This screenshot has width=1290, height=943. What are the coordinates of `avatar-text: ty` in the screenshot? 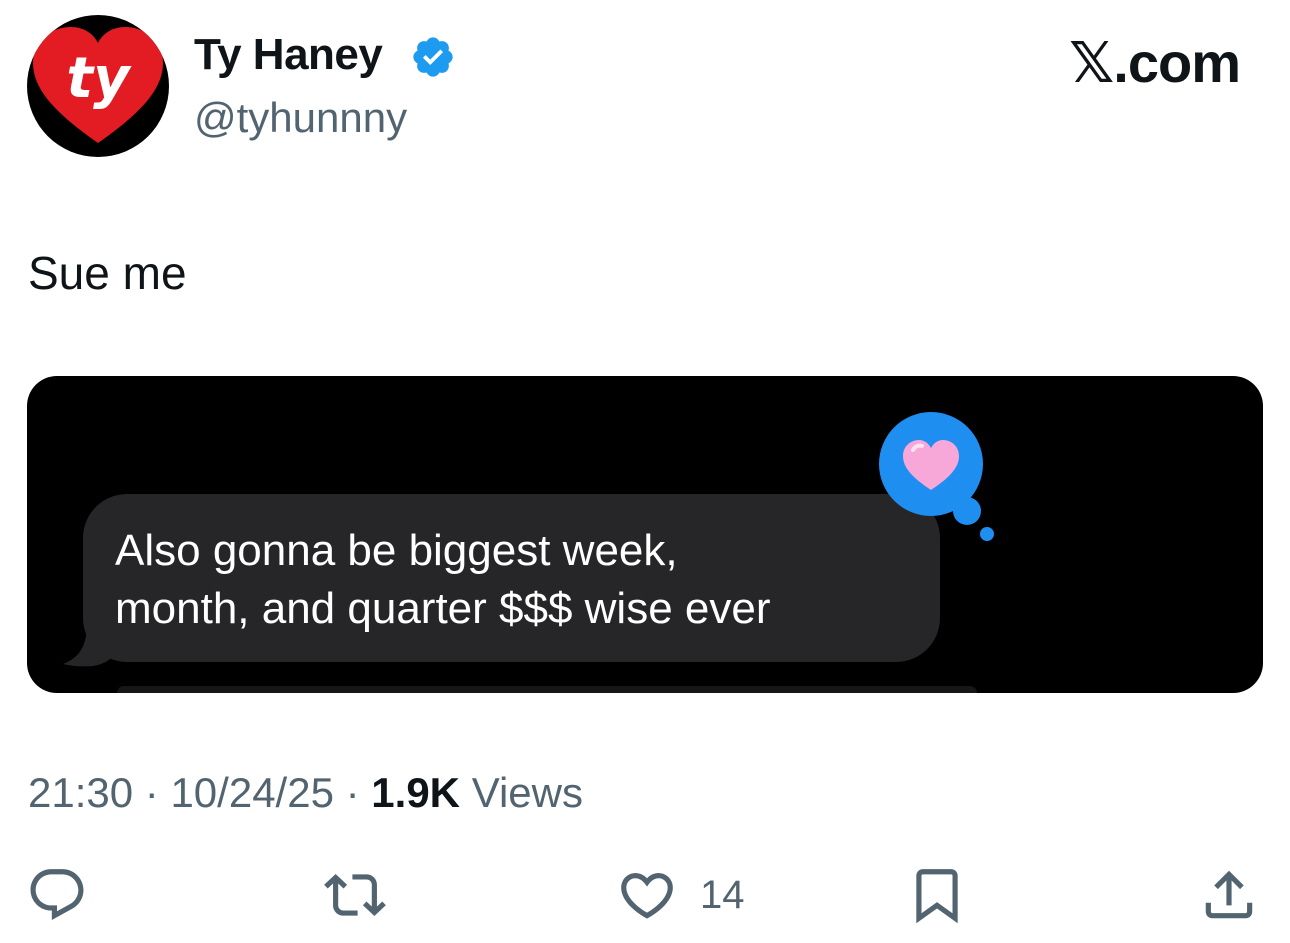 It's located at (99, 78).